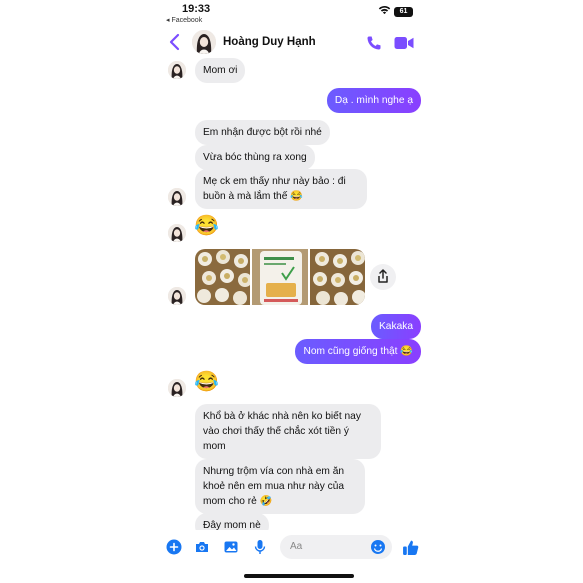 This screenshot has width=583, height=583. Describe the element at coordinates (214, 446) in the screenshot. I see `message-line: mom` at that location.